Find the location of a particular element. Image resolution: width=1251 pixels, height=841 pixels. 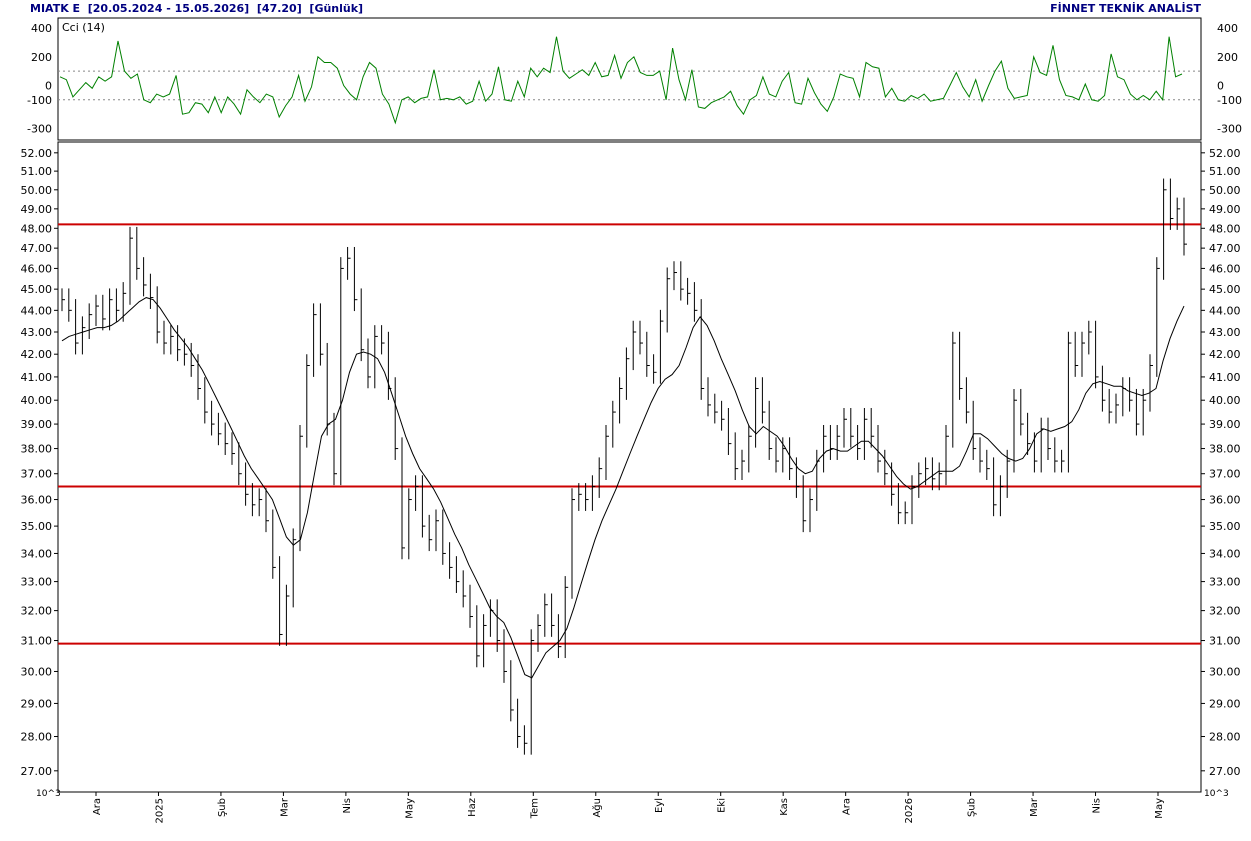

price-tick-left: 50.00 is located at coordinates (37, 190).